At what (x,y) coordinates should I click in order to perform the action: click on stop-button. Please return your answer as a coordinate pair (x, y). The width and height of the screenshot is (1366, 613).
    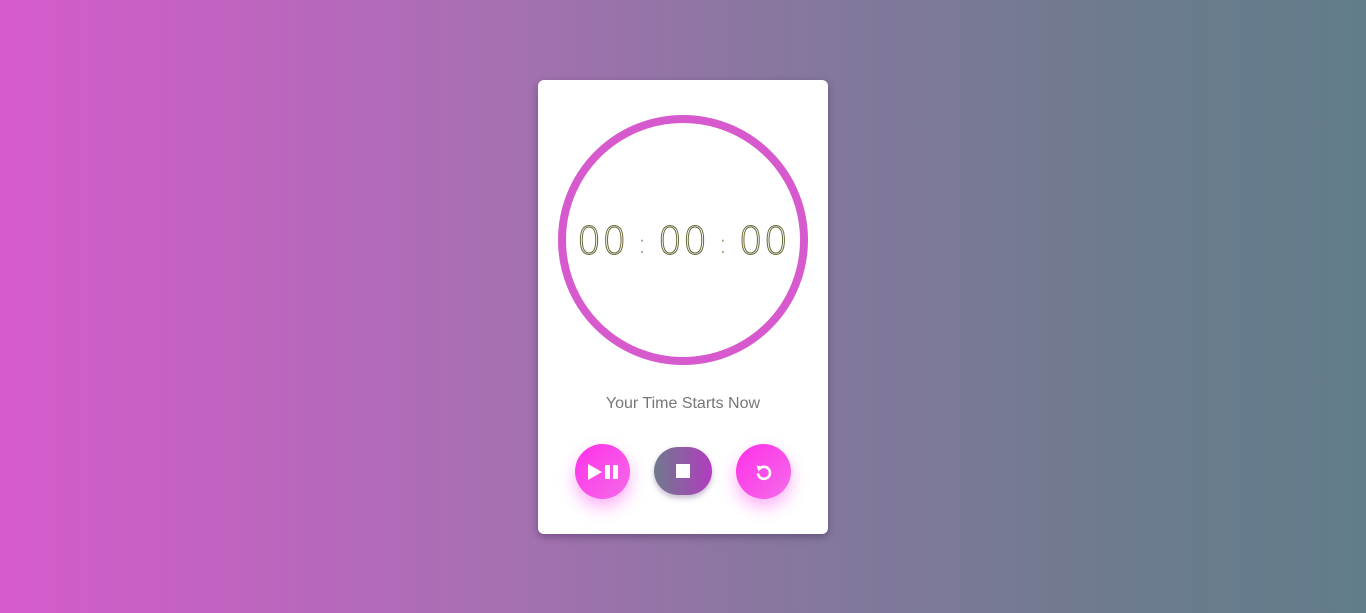
    Looking at the image, I should click on (683, 471).